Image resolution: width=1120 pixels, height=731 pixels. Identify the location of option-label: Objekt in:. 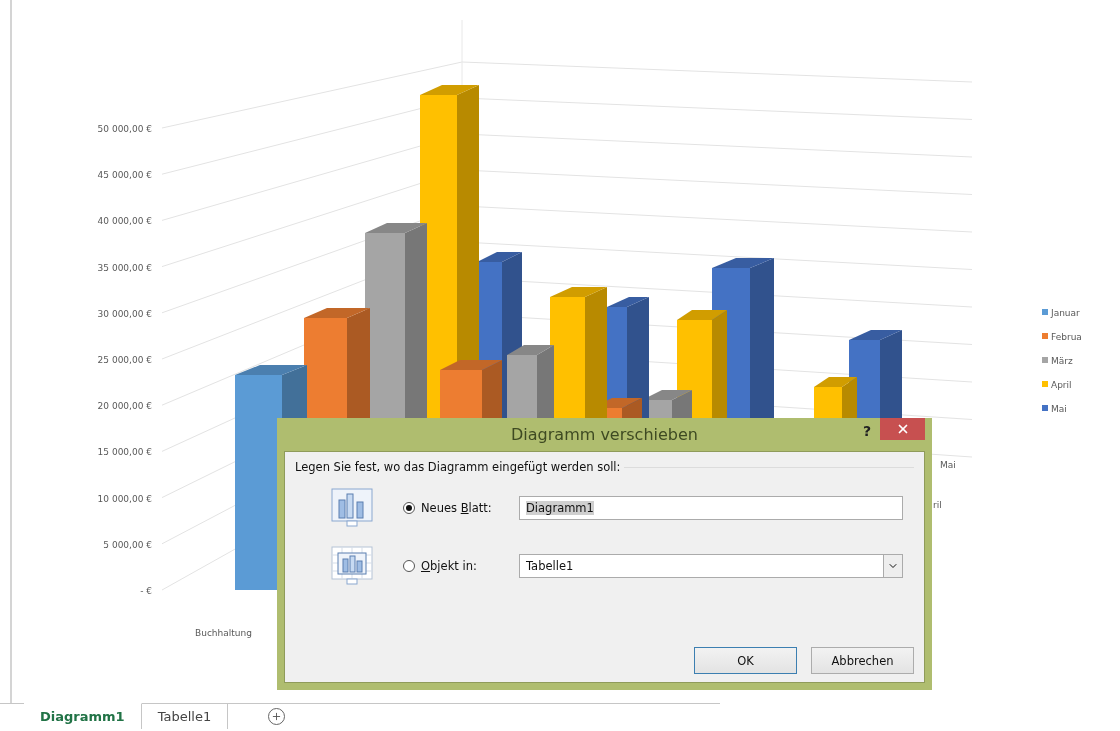
(470, 566).